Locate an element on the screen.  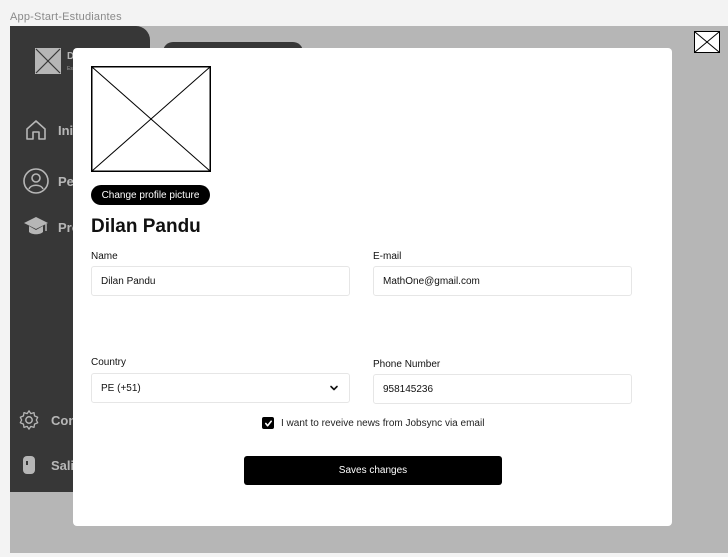
frame-title: App-Start-Estudiantes is located at coordinates (66, 17).